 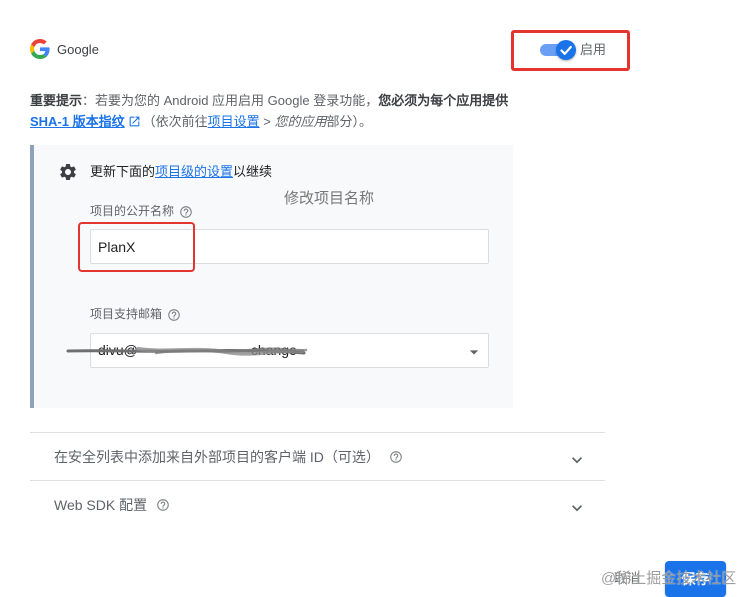 What do you see at coordinates (234, 121) in the screenshot?
I see `project-settings-link: 项目设置` at bounding box center [234, 121].